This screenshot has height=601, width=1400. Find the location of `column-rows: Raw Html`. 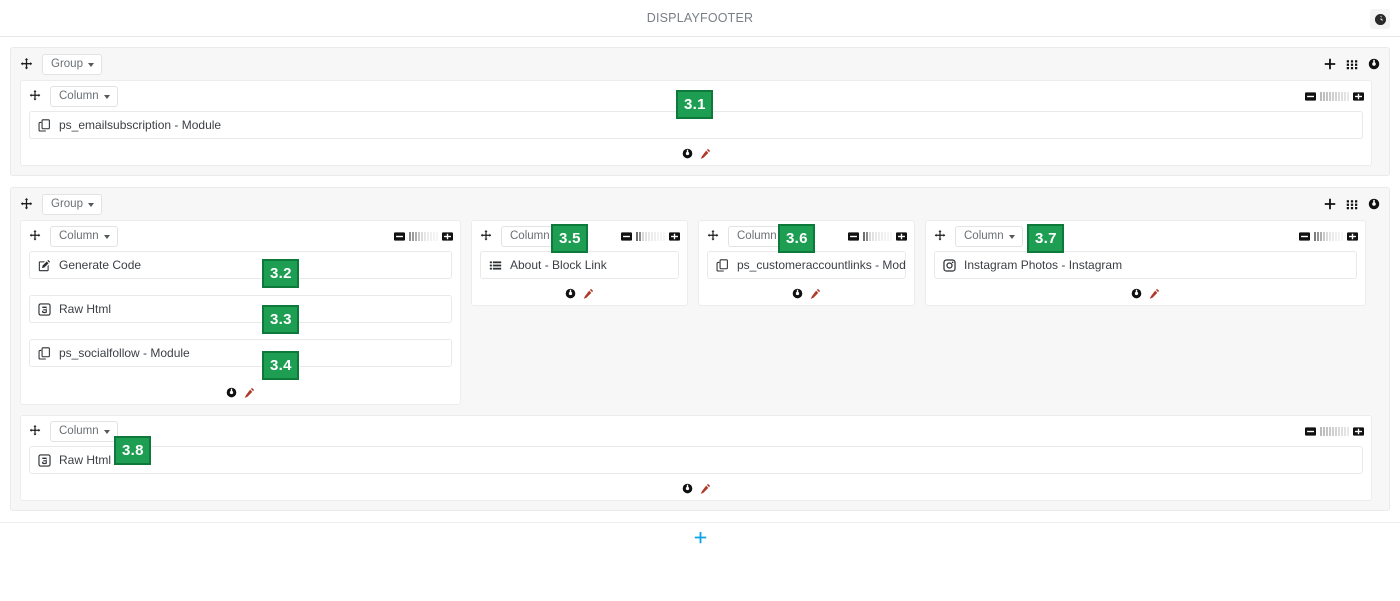

column-rows: Raw Html is located at coordinates (696, 460).